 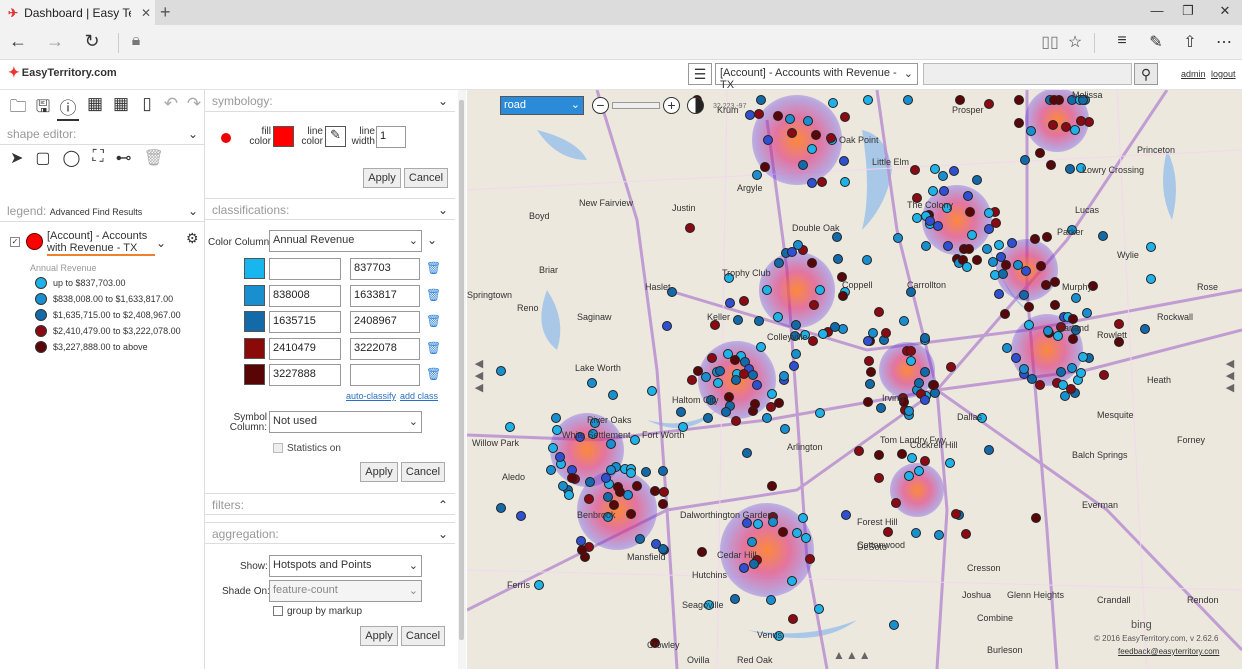 I want to click on class-from-input, so click(x=305, y=269).